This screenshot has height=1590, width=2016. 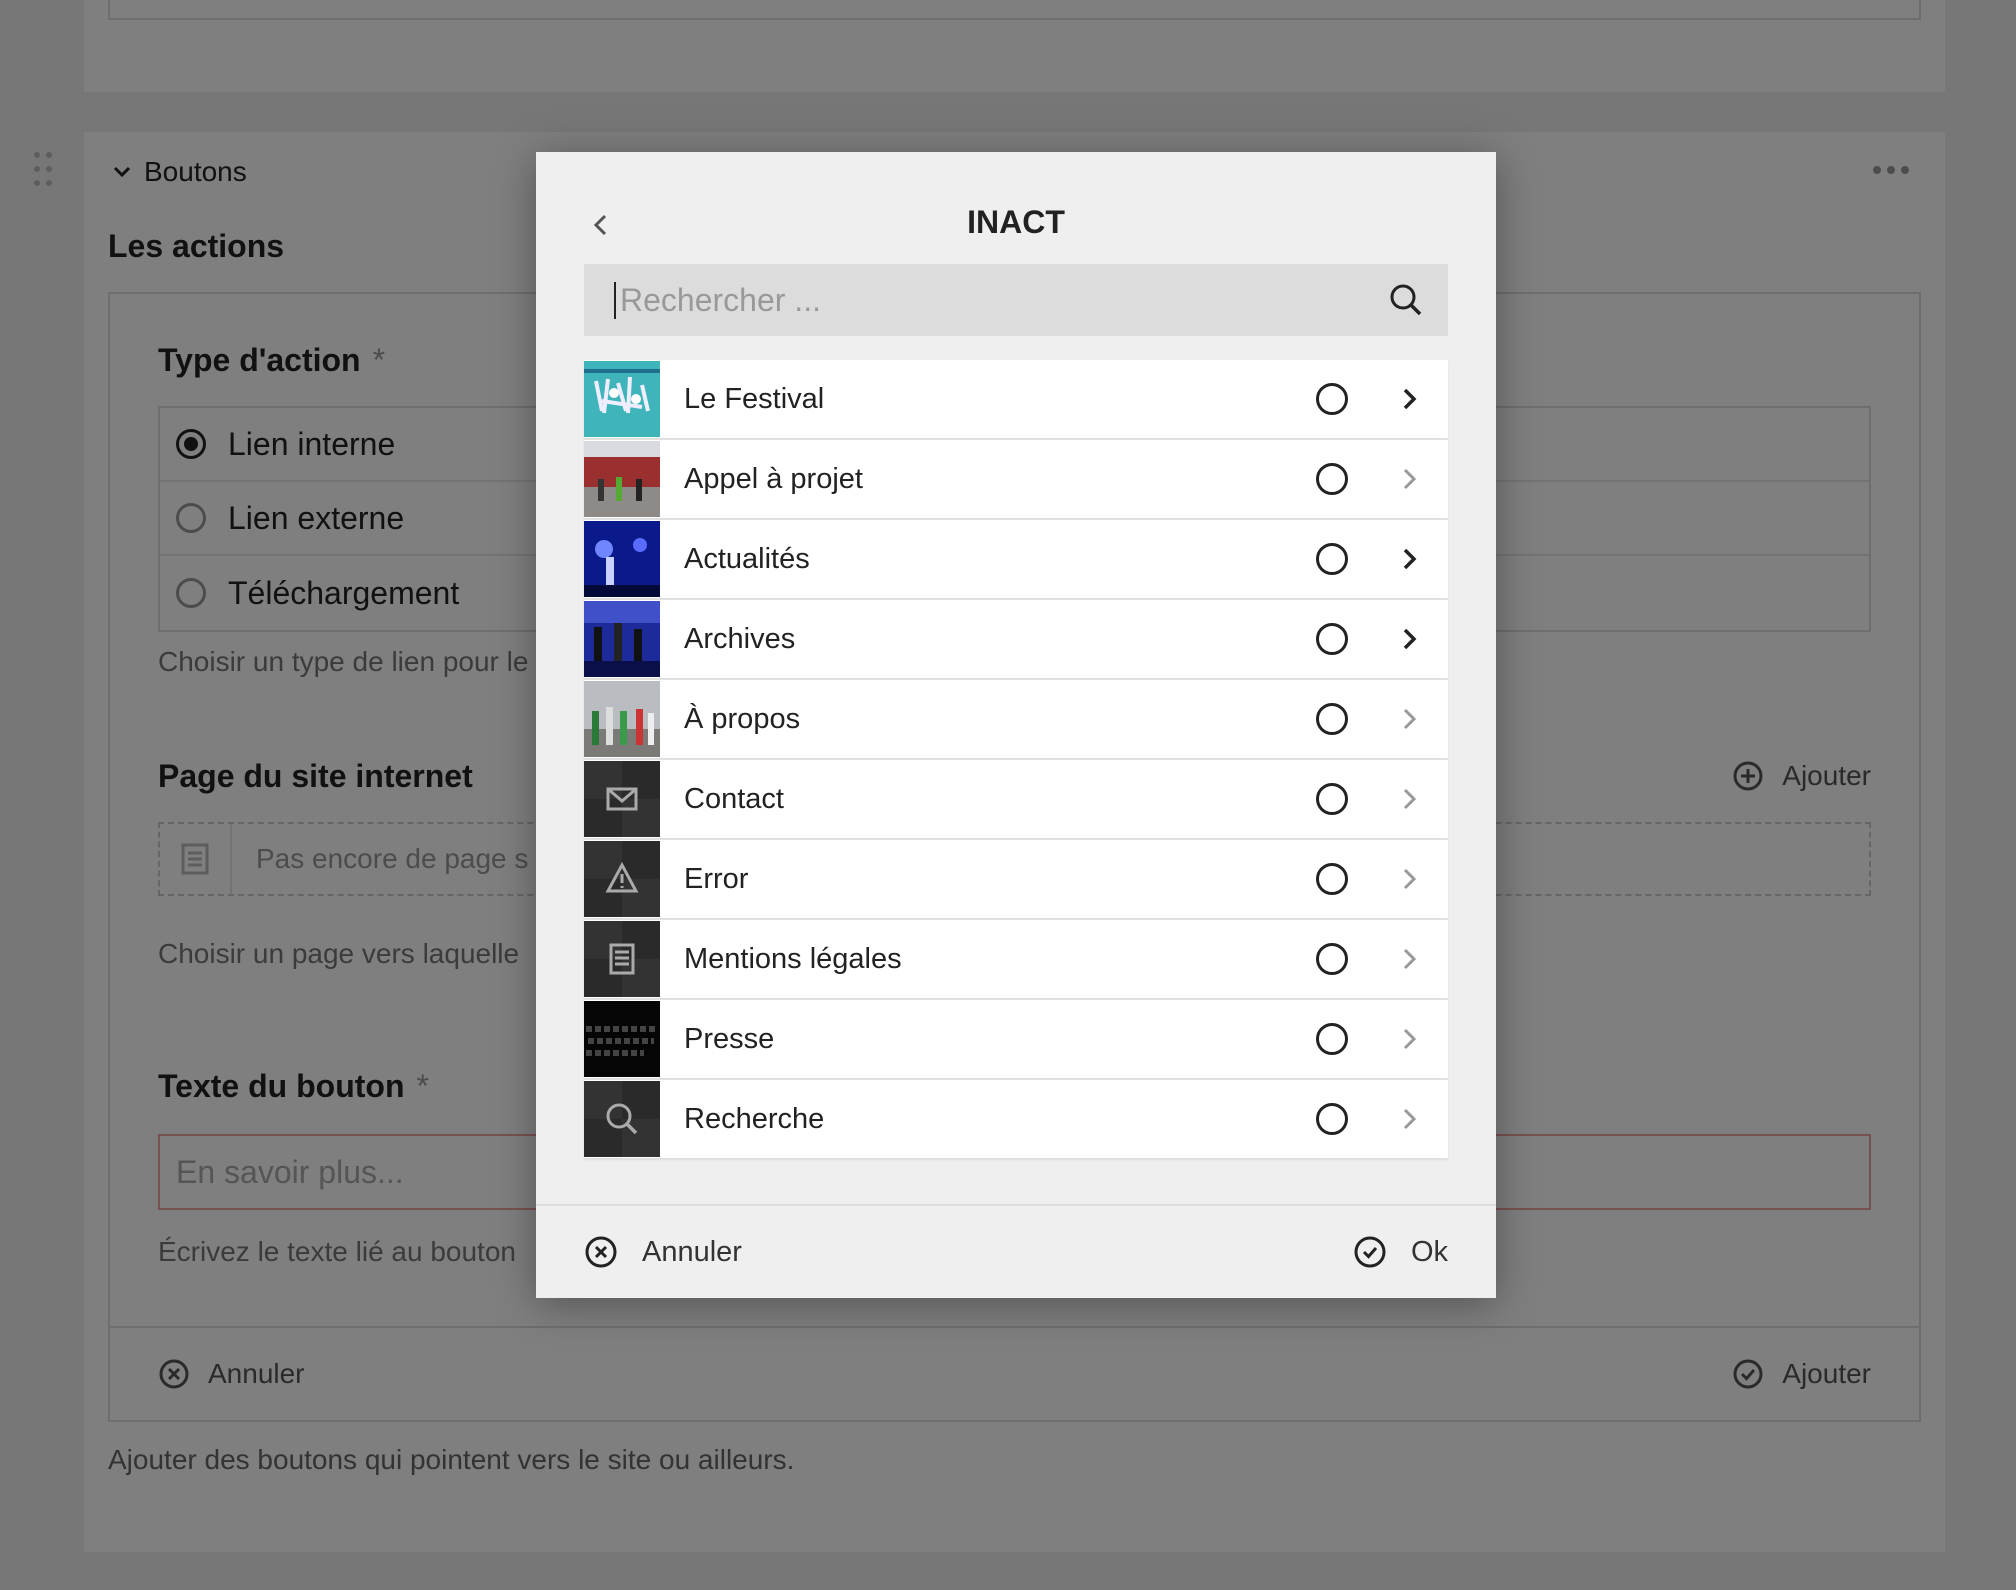 I want to click on envelope-icon, so click(x=622, y=799).